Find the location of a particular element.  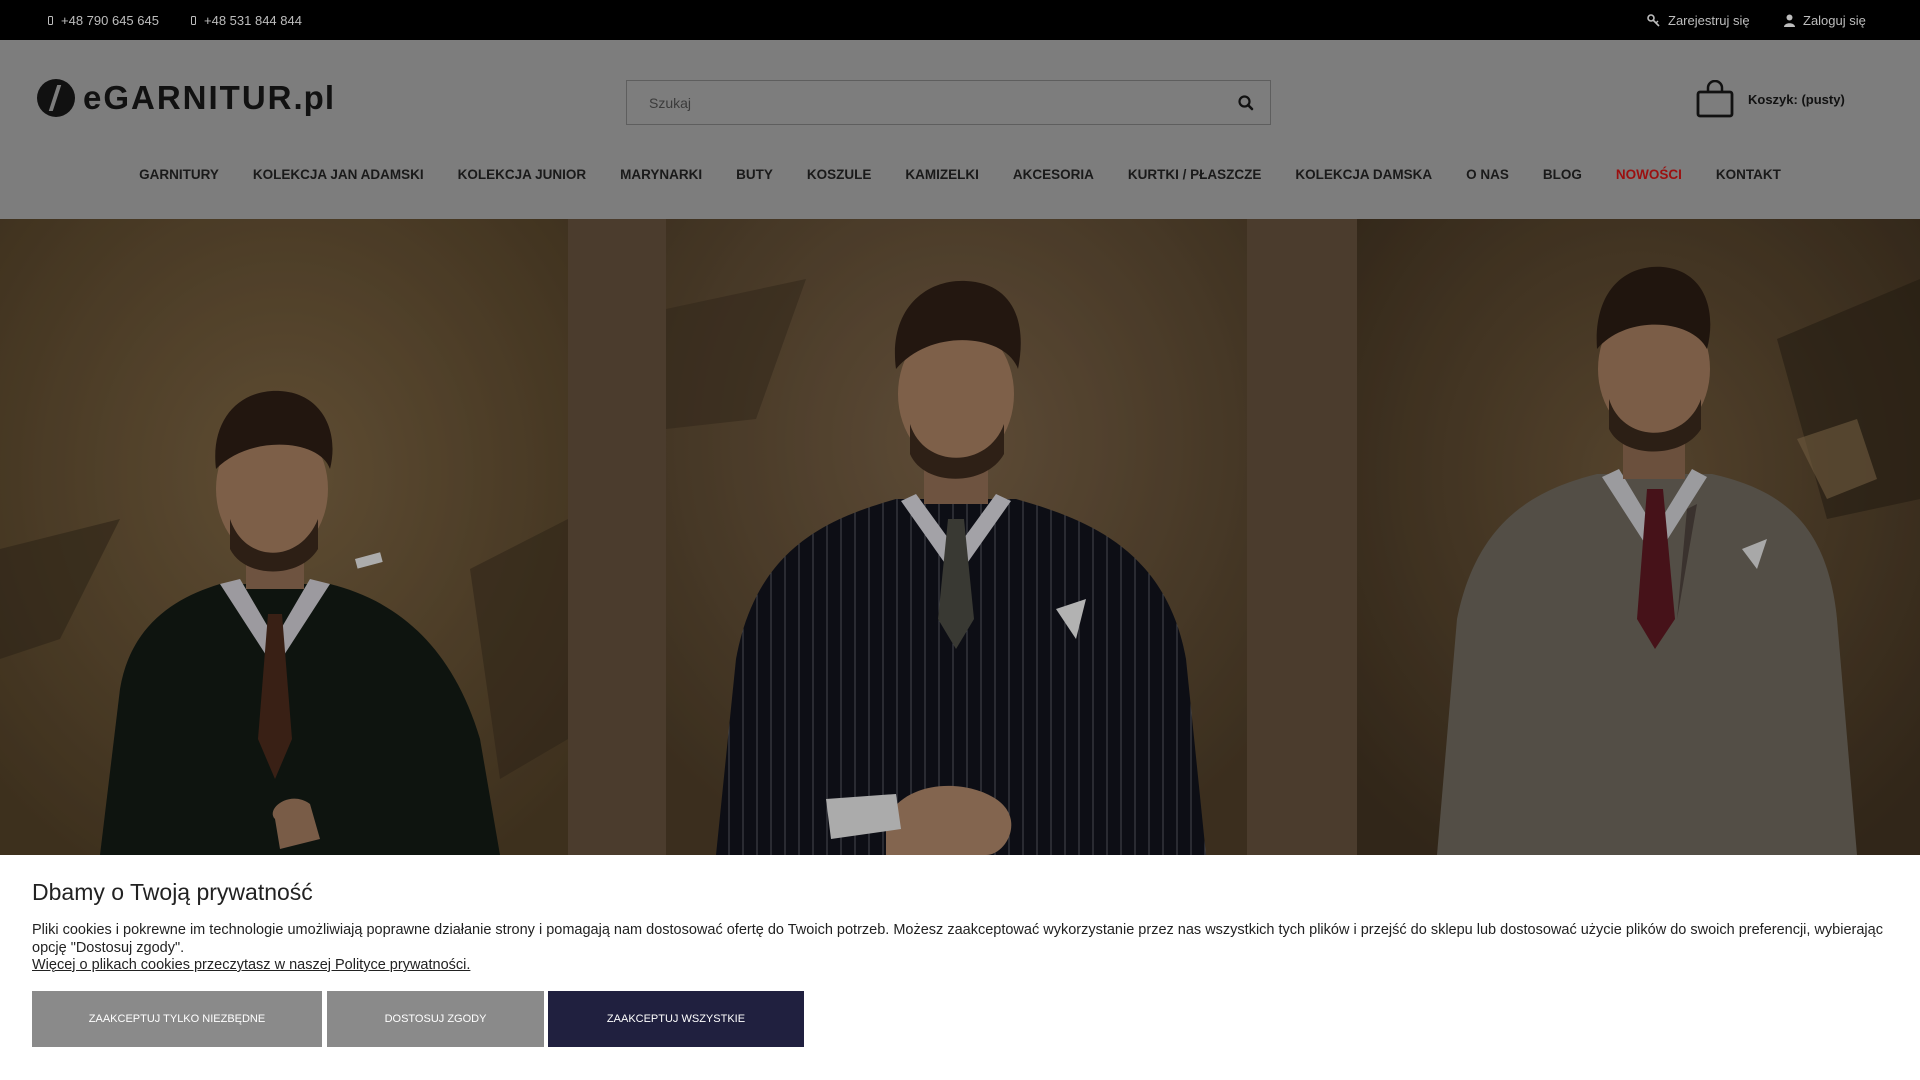

phone-link-2: +48 531 844 844 is located at coordinates (246, 20).